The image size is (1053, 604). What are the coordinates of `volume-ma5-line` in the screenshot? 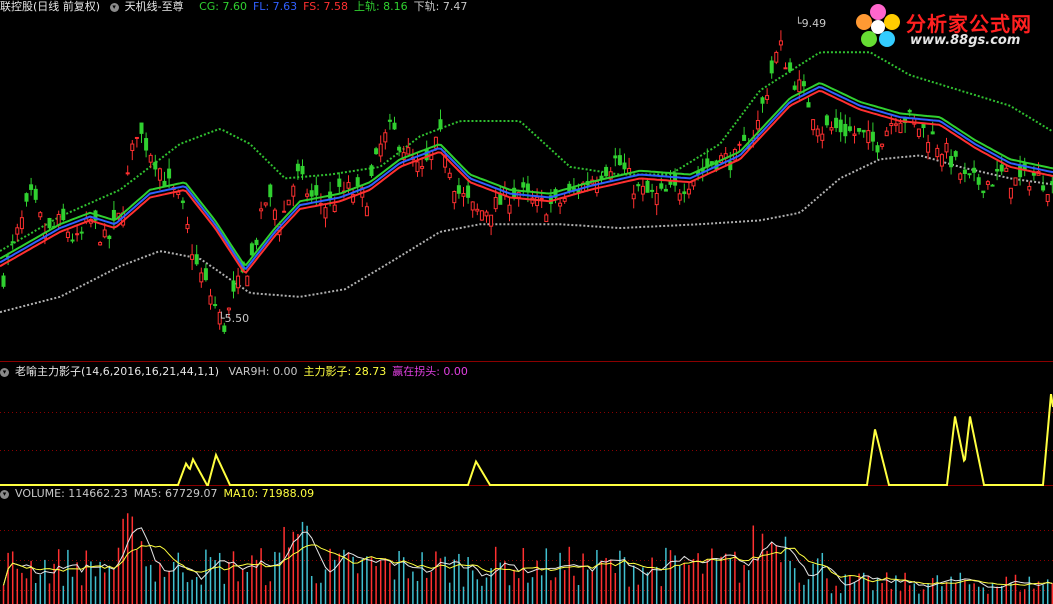 It's located at (528, 558).